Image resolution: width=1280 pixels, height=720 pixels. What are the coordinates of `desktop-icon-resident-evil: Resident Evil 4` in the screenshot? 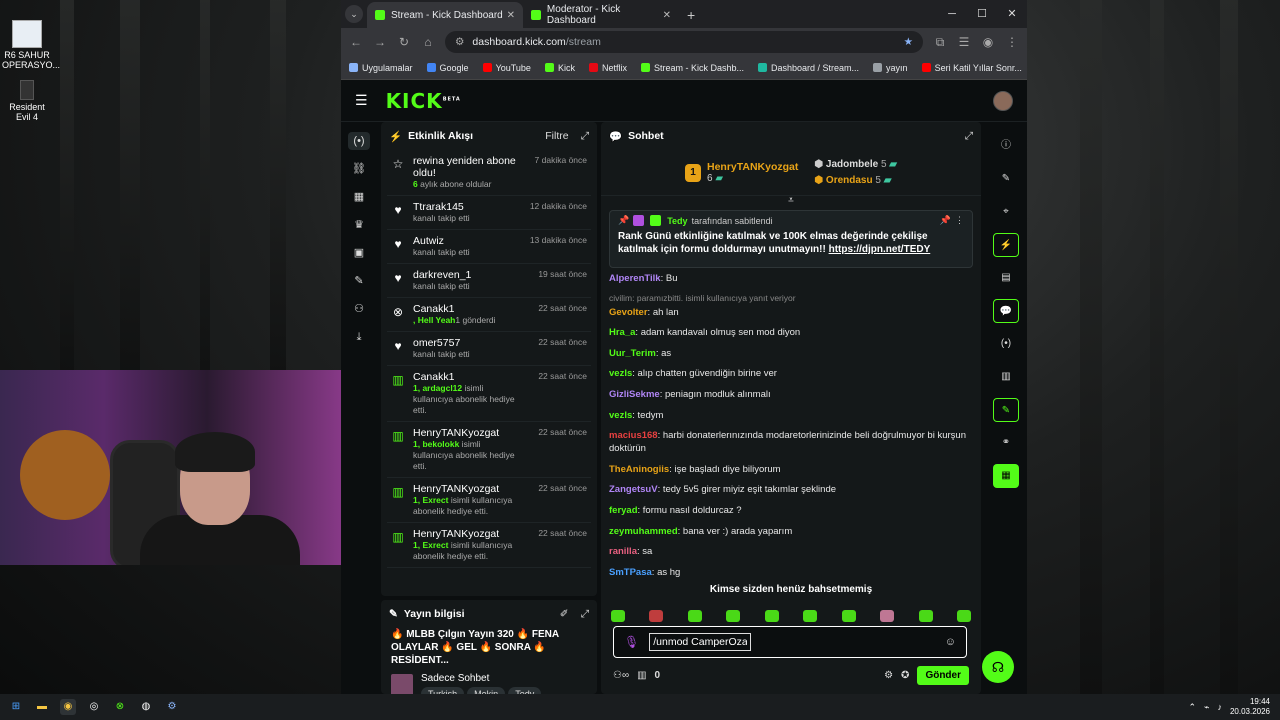 It's located at (27, 101).